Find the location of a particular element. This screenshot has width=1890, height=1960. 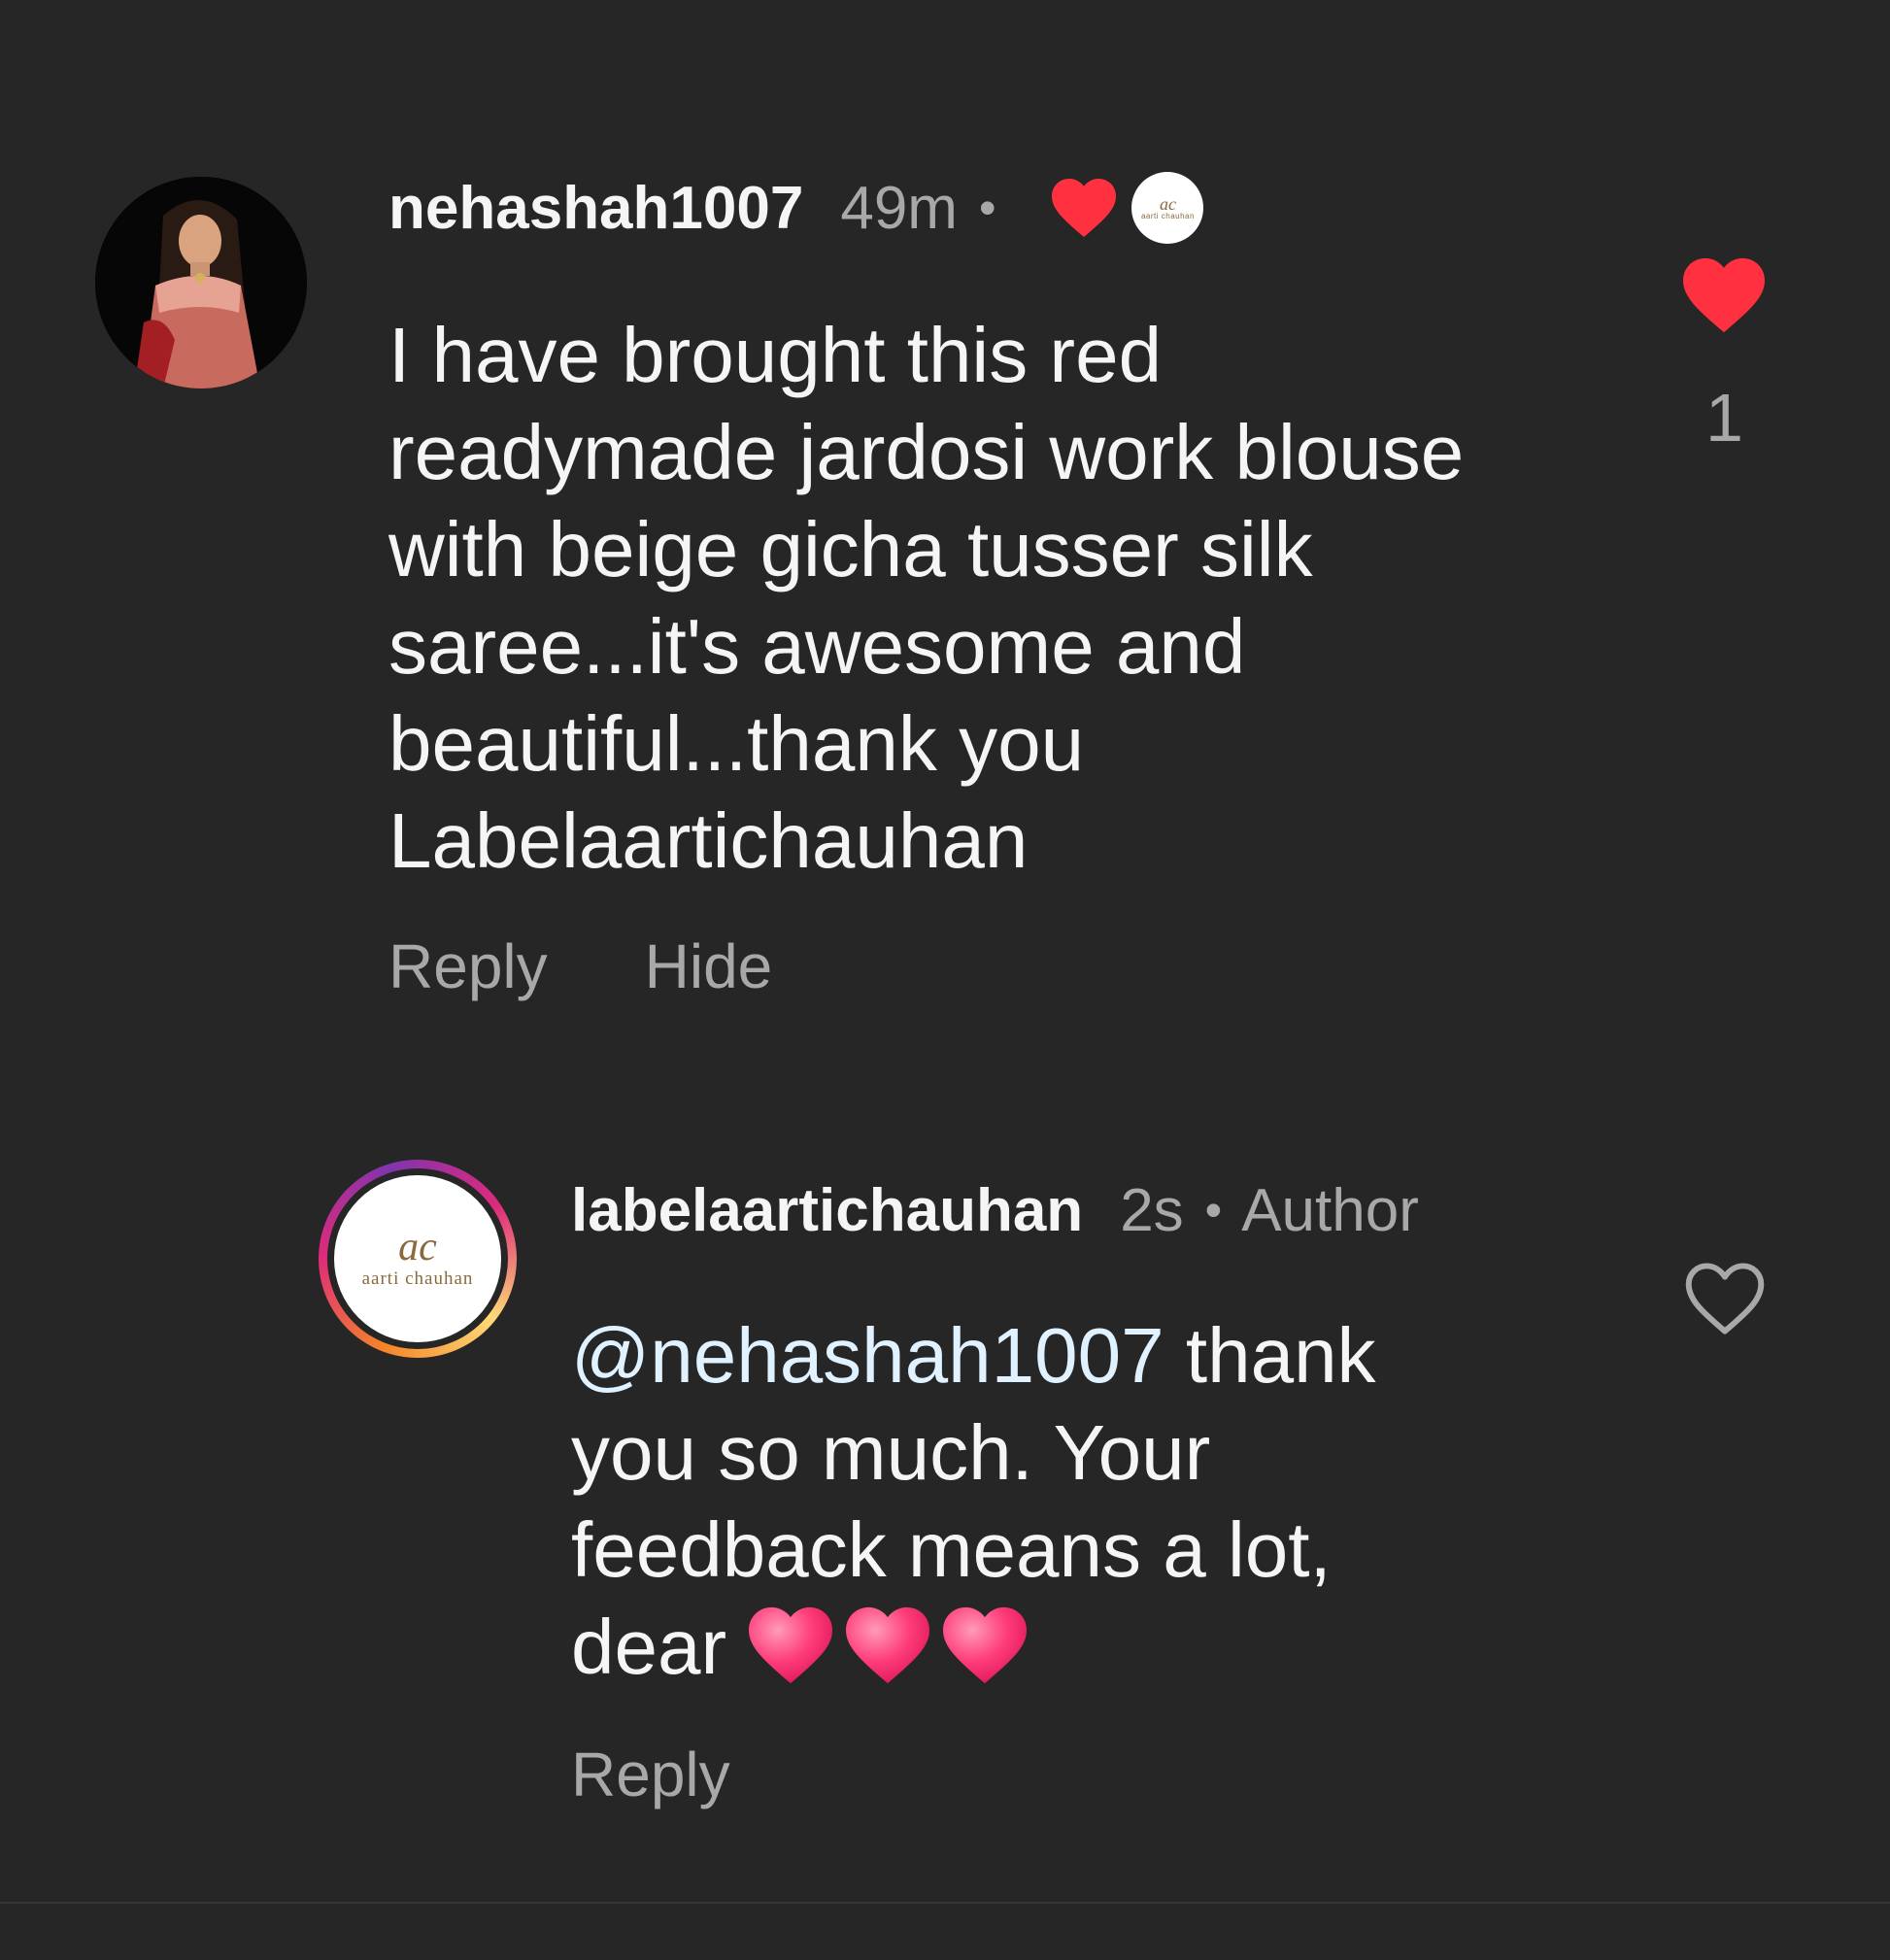

mention-link: @nehashah1007 is located at coordinates (867, 1355).